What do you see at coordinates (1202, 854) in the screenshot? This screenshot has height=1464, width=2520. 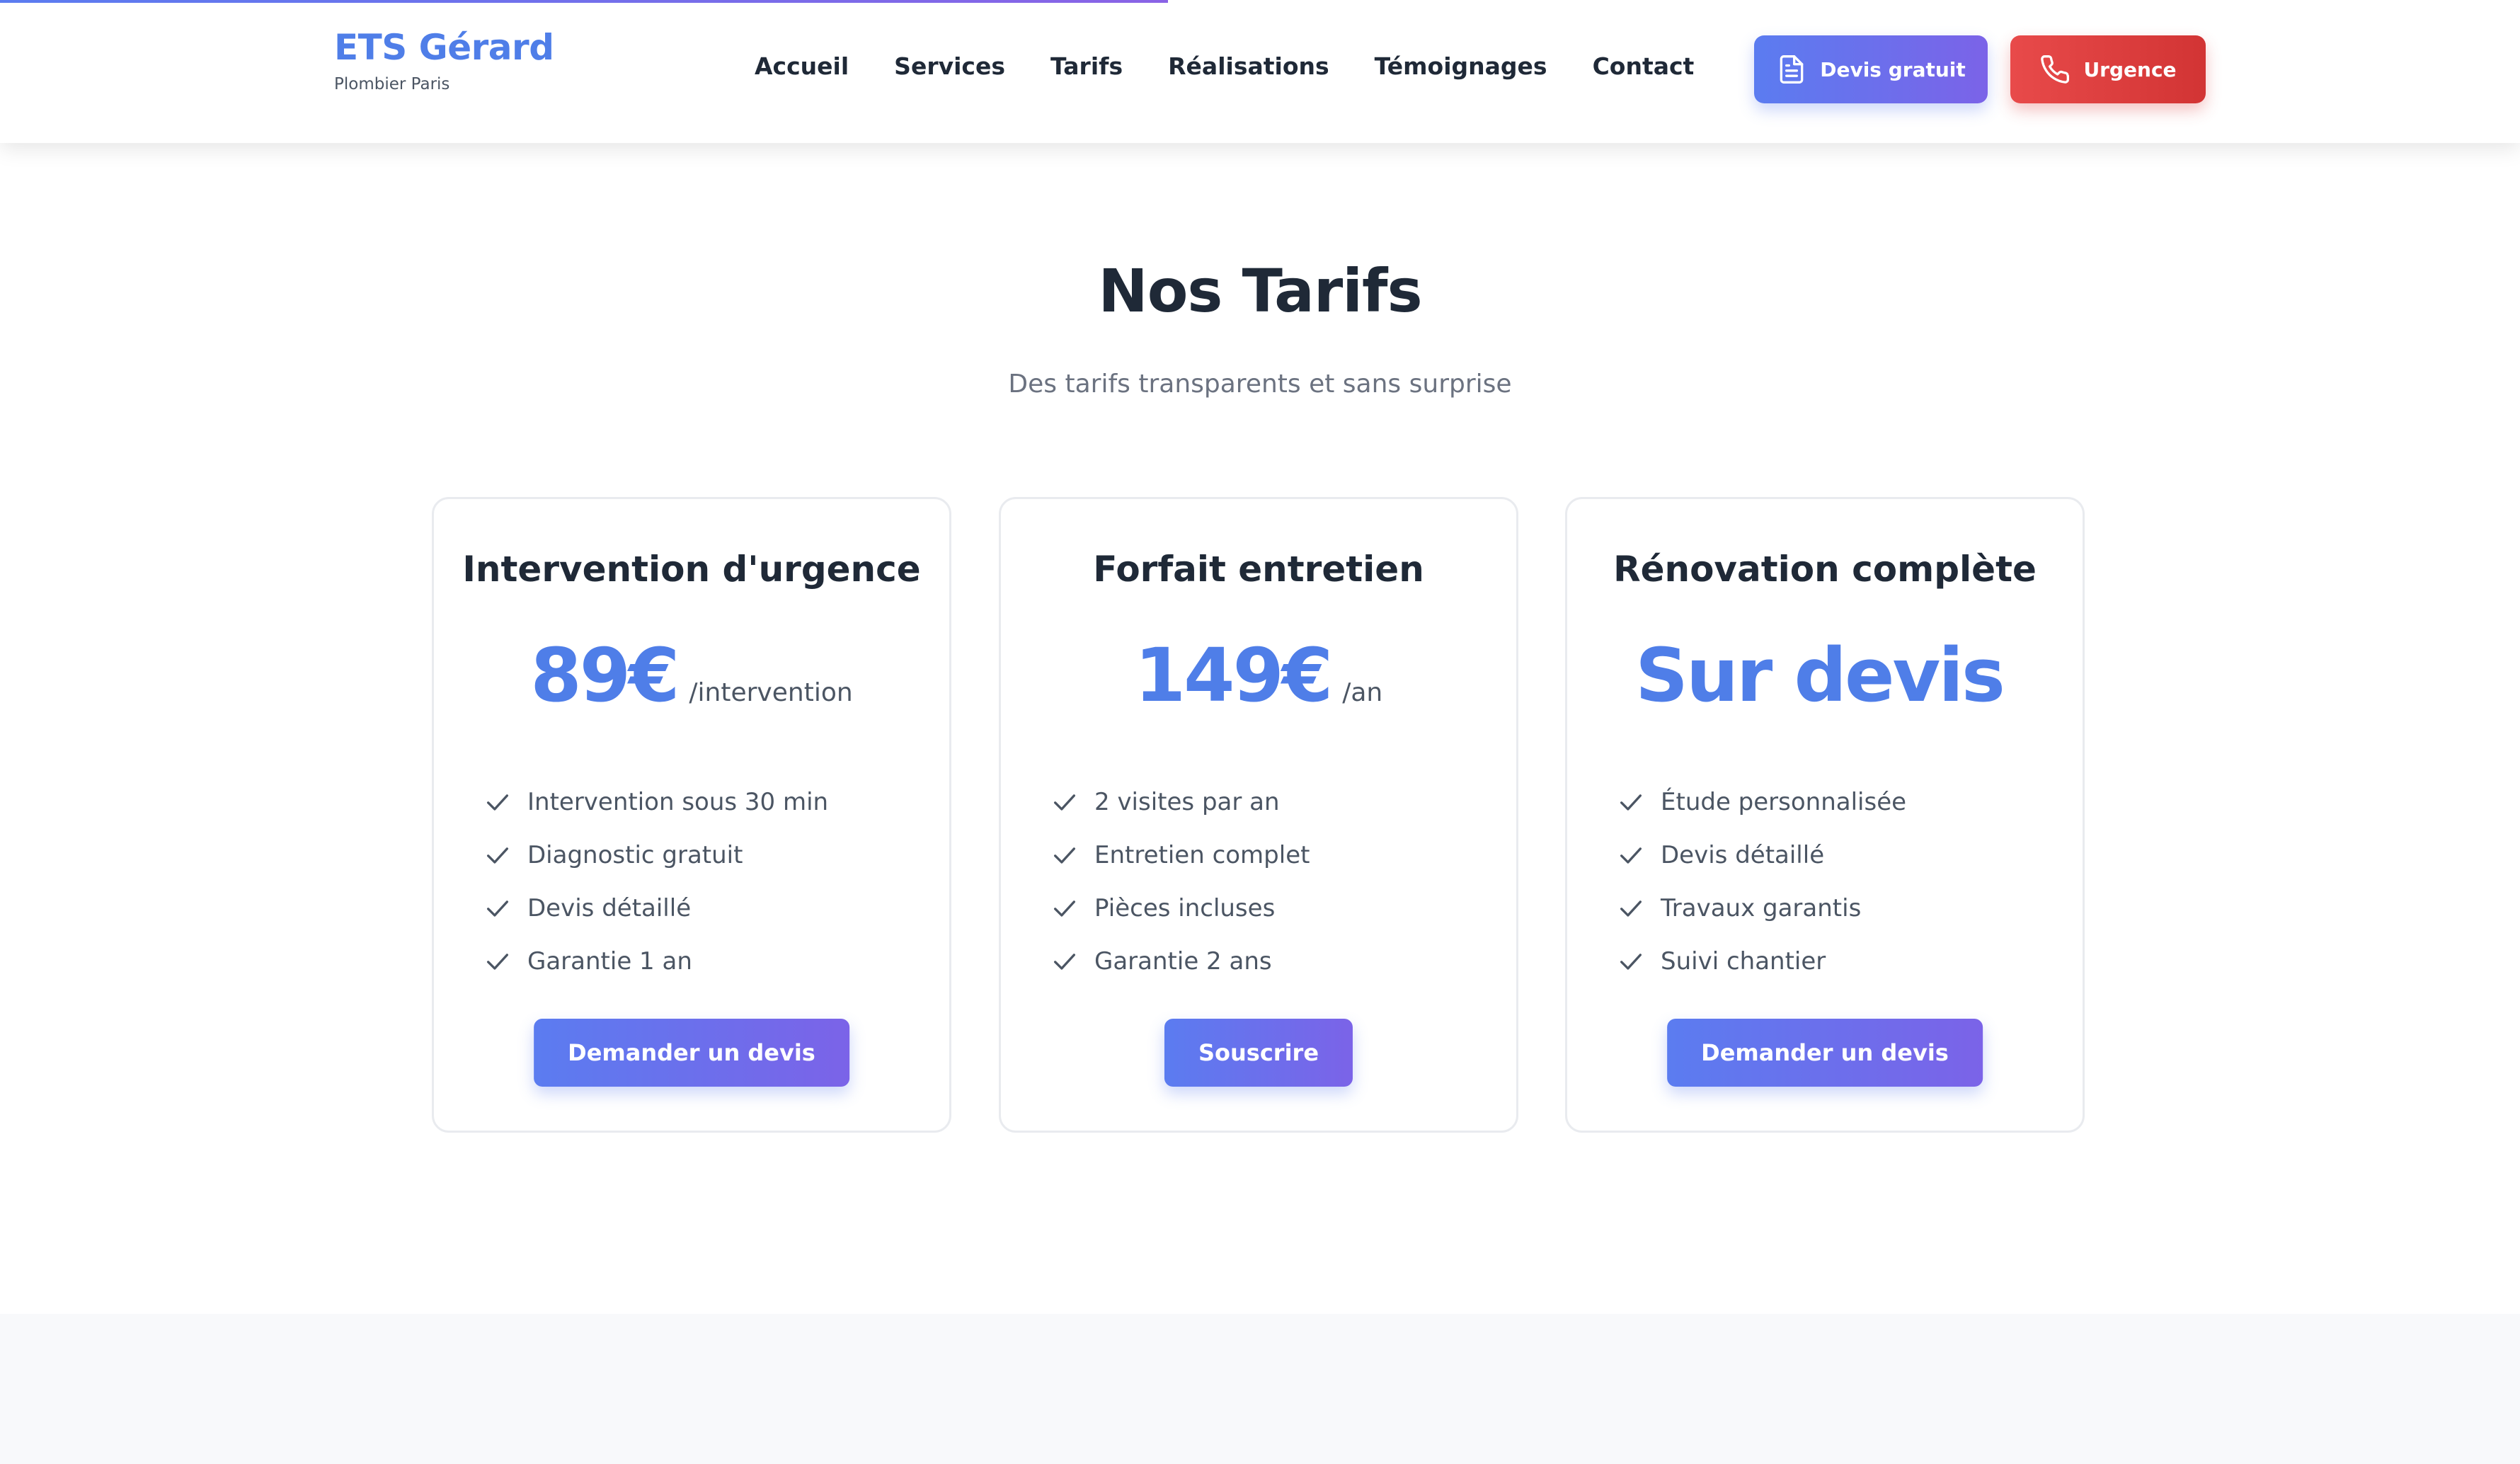 I see `feature-text: Entretien complet` at bounding box center [1202, 854].